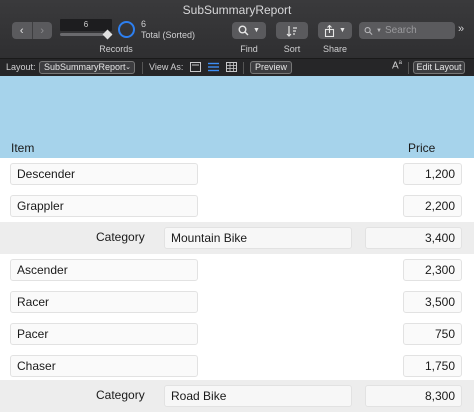 The height and width of the screenshot is (412, 474). What do you see at coordinates (104, 206) in the screenshot?
I see `item-field: Grappler` at bounding box center [104, 206].